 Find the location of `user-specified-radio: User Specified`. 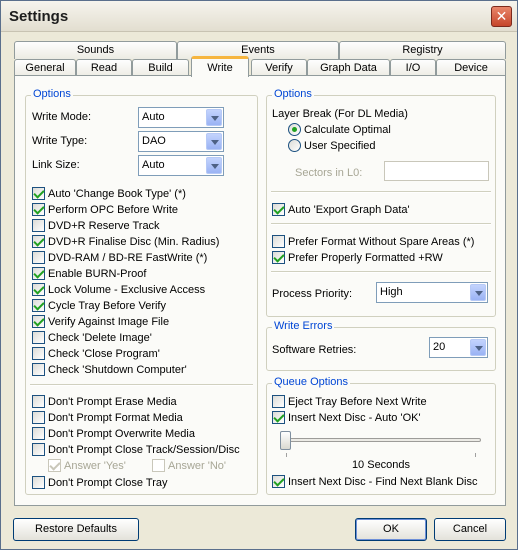

user-specified-radio: User Specified is located at coordinates (332, 146).